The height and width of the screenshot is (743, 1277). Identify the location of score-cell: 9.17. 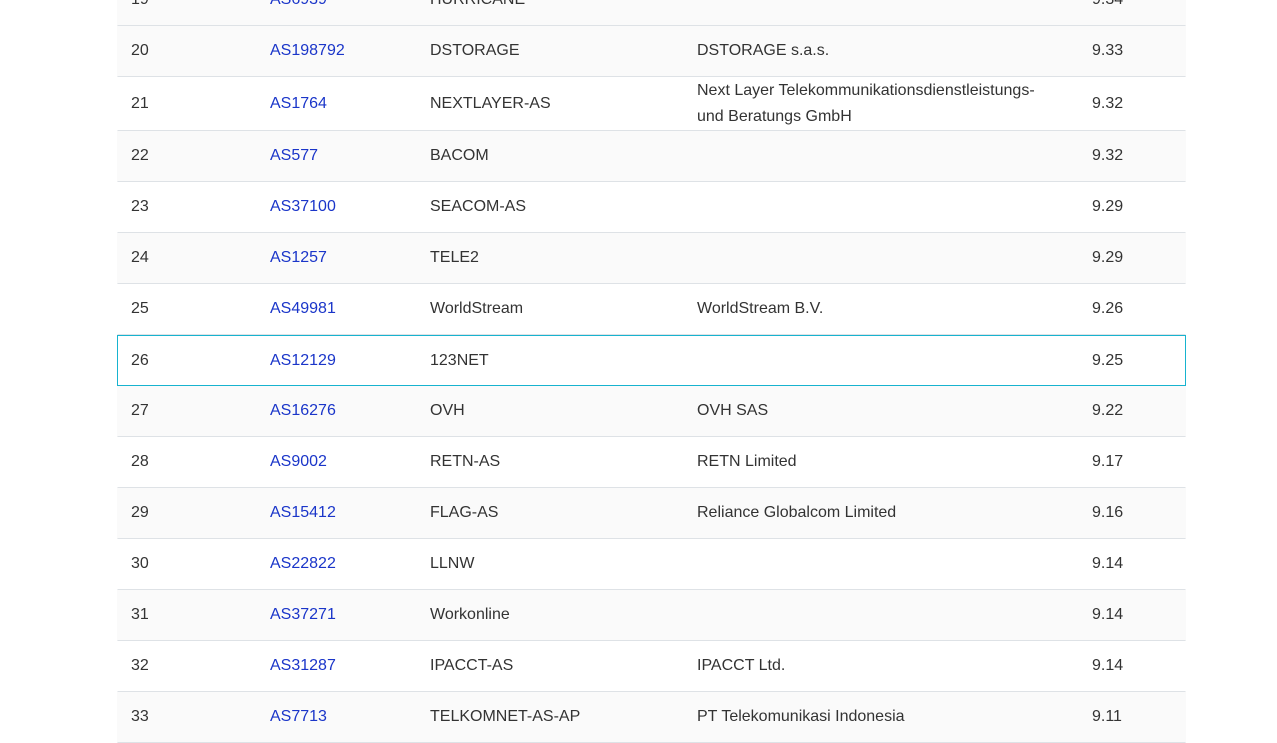
(1108, 461).